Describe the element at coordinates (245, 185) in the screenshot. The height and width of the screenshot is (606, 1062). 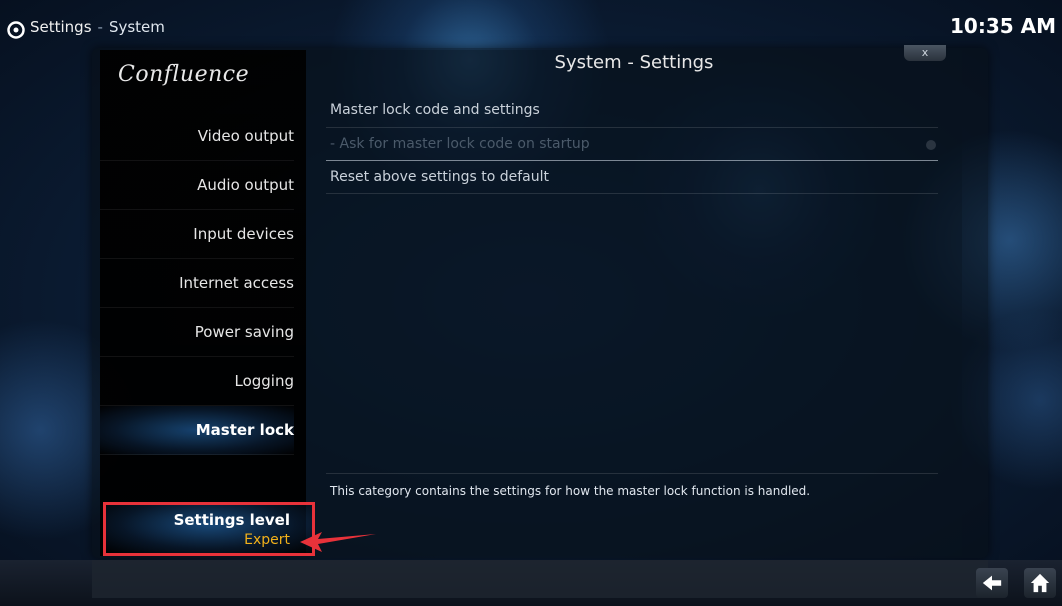
I see `sidebar-item-label: Audio output` at that location.